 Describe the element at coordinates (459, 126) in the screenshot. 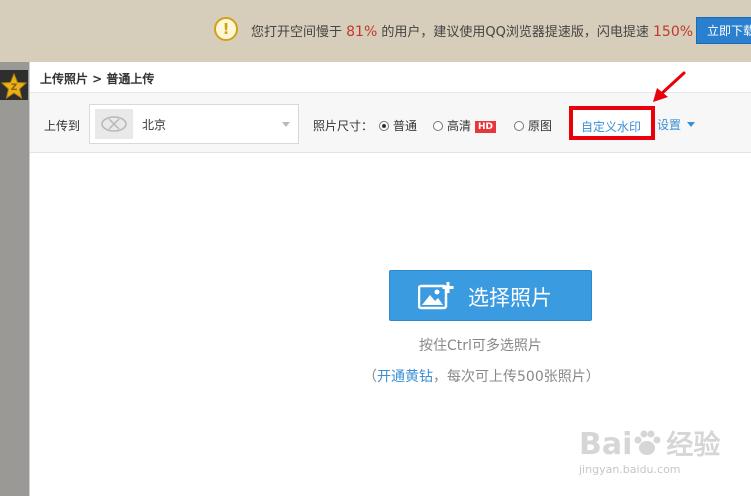

I see `size-option-label: 高清` at that location.